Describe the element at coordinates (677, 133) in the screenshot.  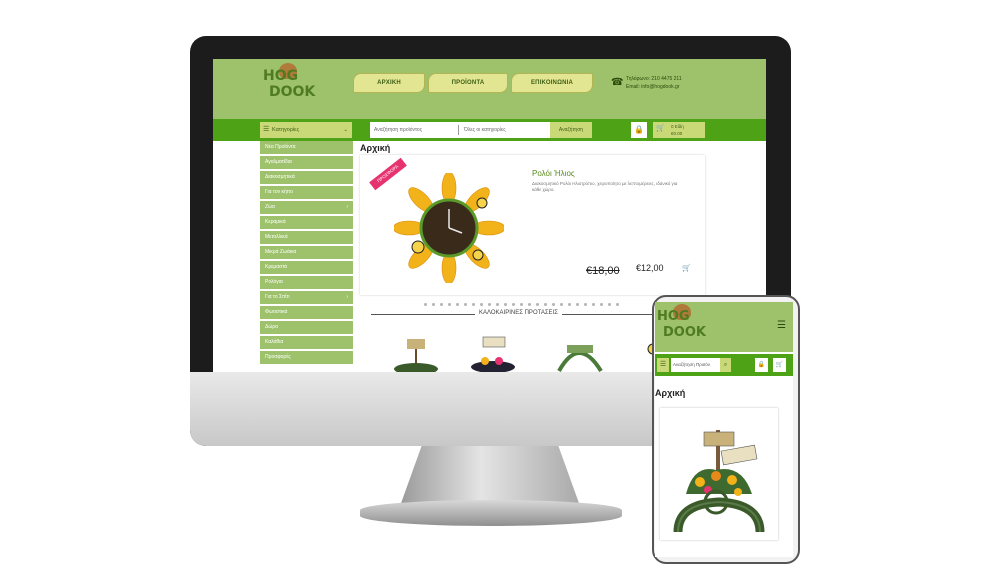
I see `cart-total: €0.00` at that location.